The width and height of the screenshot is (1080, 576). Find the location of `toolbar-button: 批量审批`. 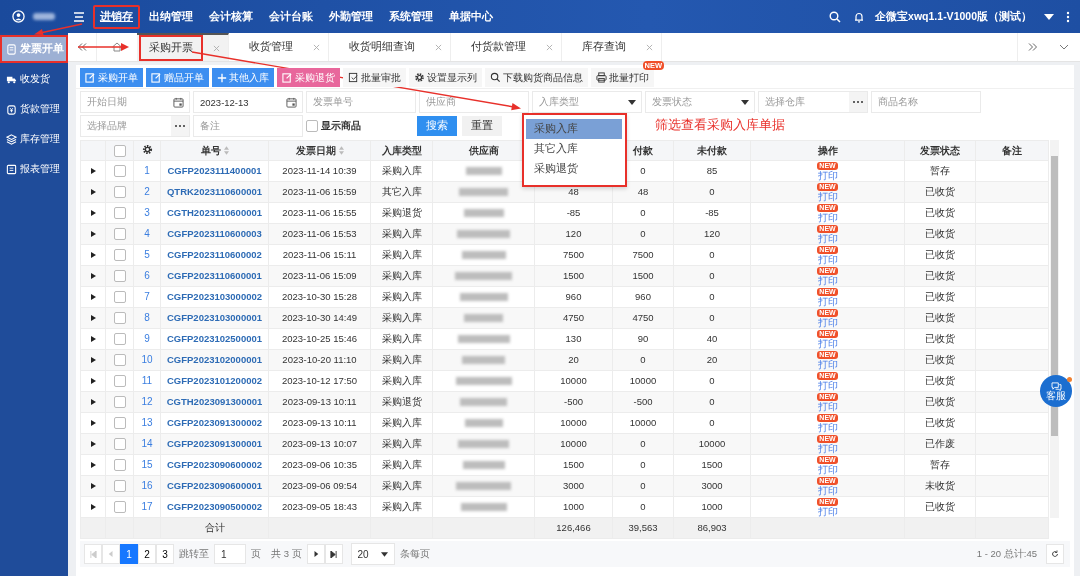

toolbar-button: 批量审批 is located at coordinates (374, 77).